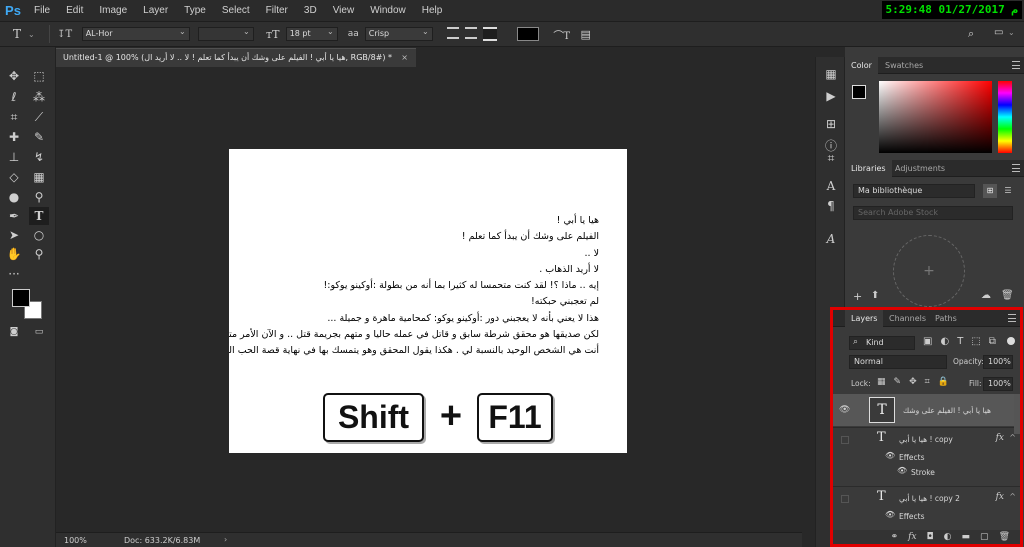  Describe the element at coordinates (39, 216) in the screenshot. I see `type-tool-icon: T` at that location.